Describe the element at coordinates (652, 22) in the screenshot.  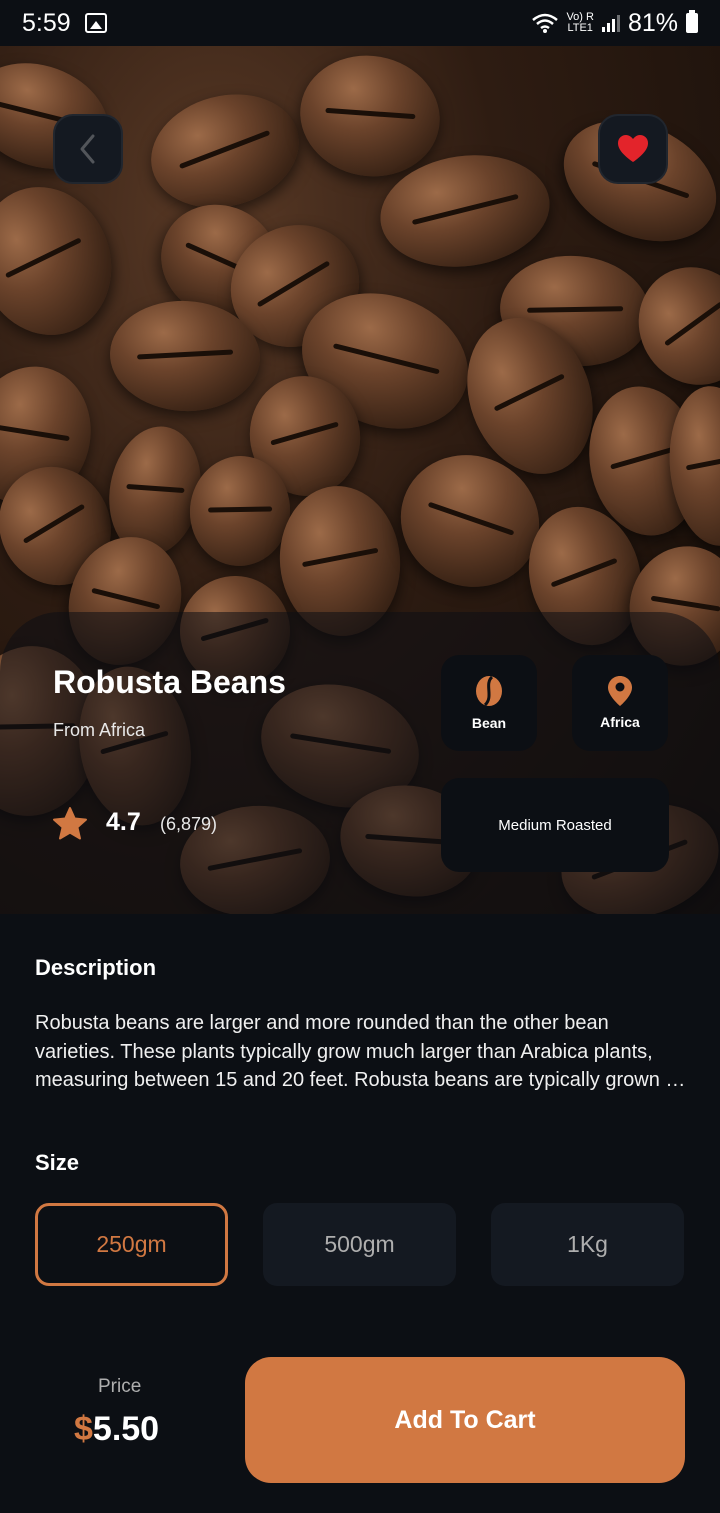
I see `battery-percent: 81%` at that location.